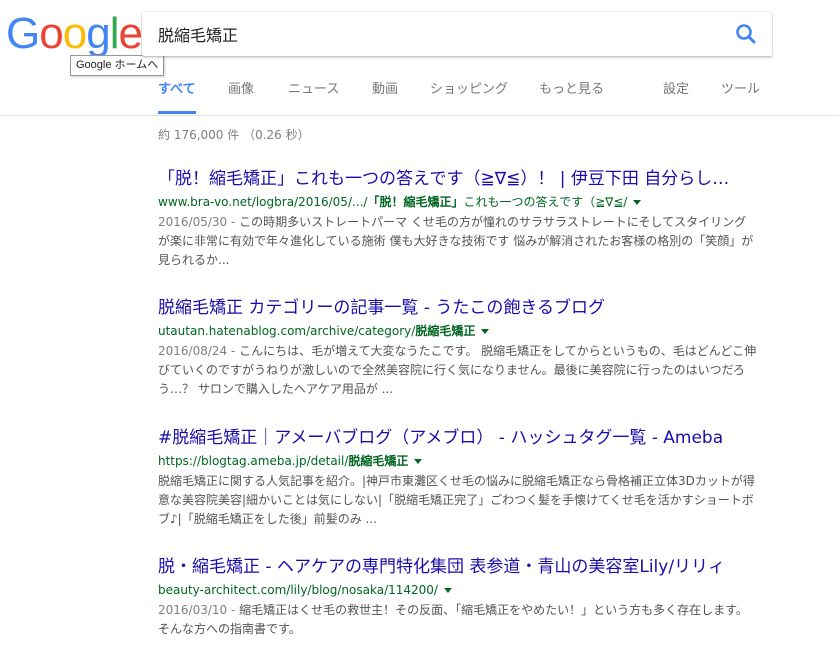  Describe the element at coordinates (458, 438) in the screenshot. I see `result-title-link: #脱縮毛矯正｜アメーバブログ（アメブロ） - ハッシュタグ一覧 - Ameba` at that location.